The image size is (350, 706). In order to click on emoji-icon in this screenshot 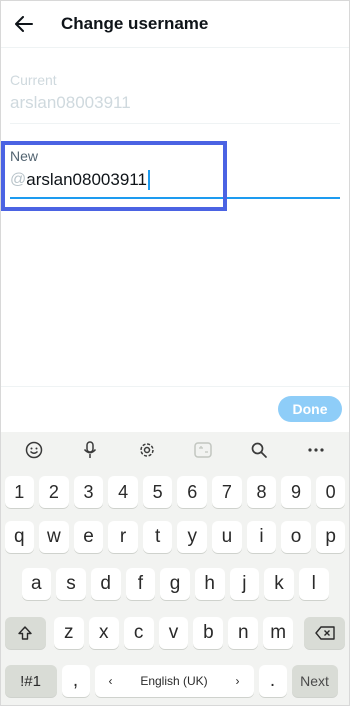, I will do `click(34, 450)`.